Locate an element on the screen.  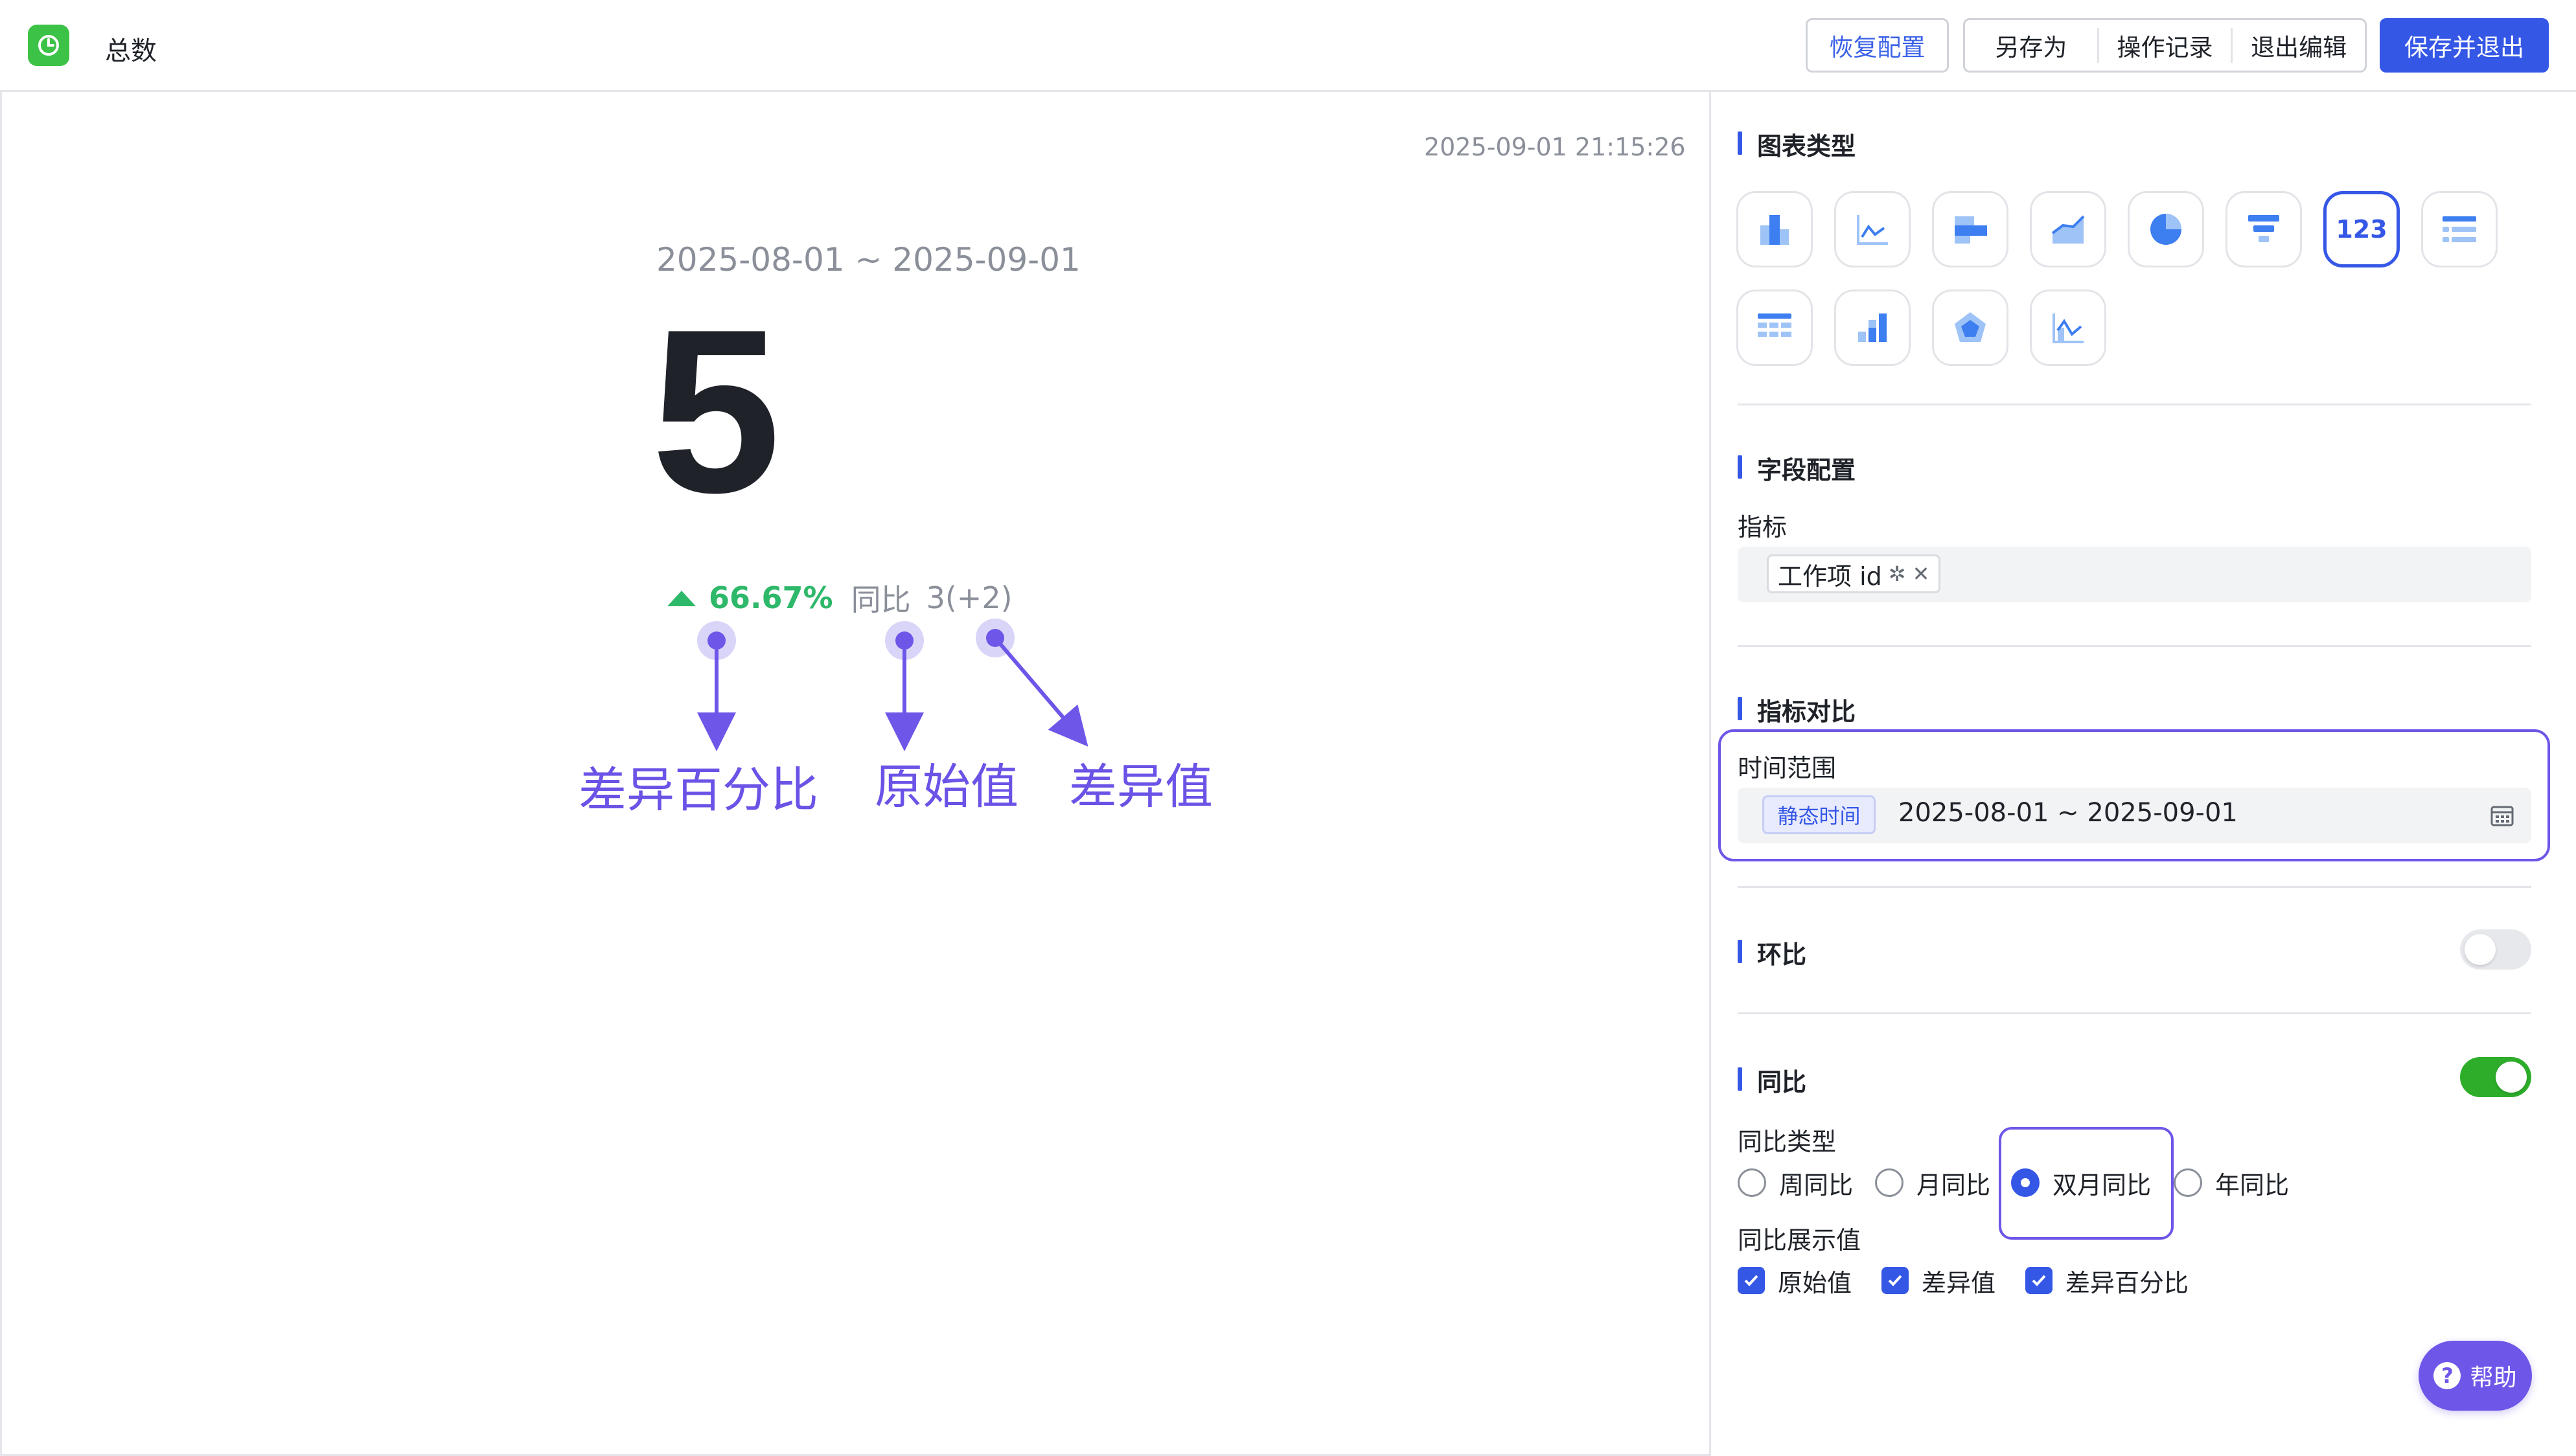
radio-label: 年同比 is located at coordinates (2252, 1185).